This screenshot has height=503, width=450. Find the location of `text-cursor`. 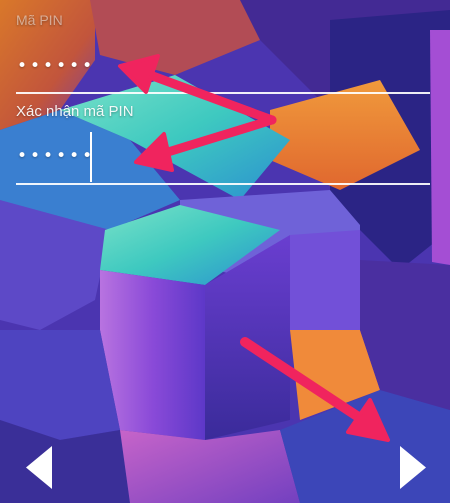

text-cursor is located at coordinates (91, 157).